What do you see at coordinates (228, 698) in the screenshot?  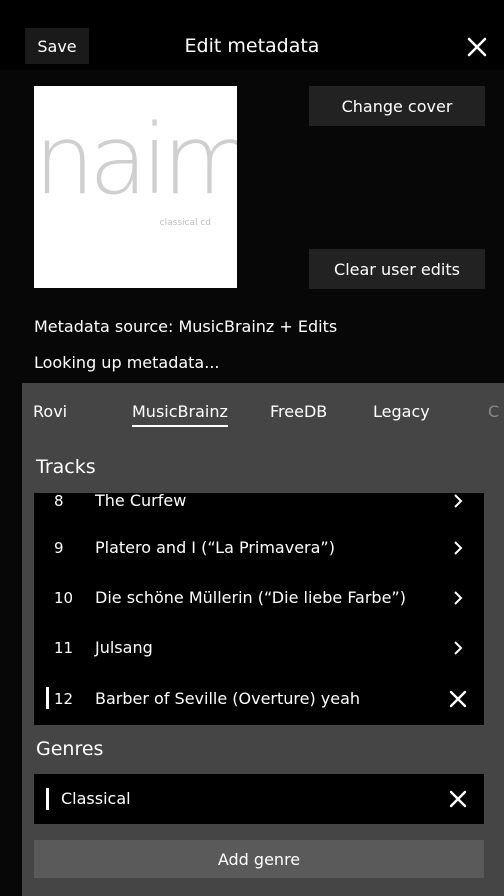 I see `track-title: Barber of Seville (Overture) yeah` at bounding box center [228, 698].